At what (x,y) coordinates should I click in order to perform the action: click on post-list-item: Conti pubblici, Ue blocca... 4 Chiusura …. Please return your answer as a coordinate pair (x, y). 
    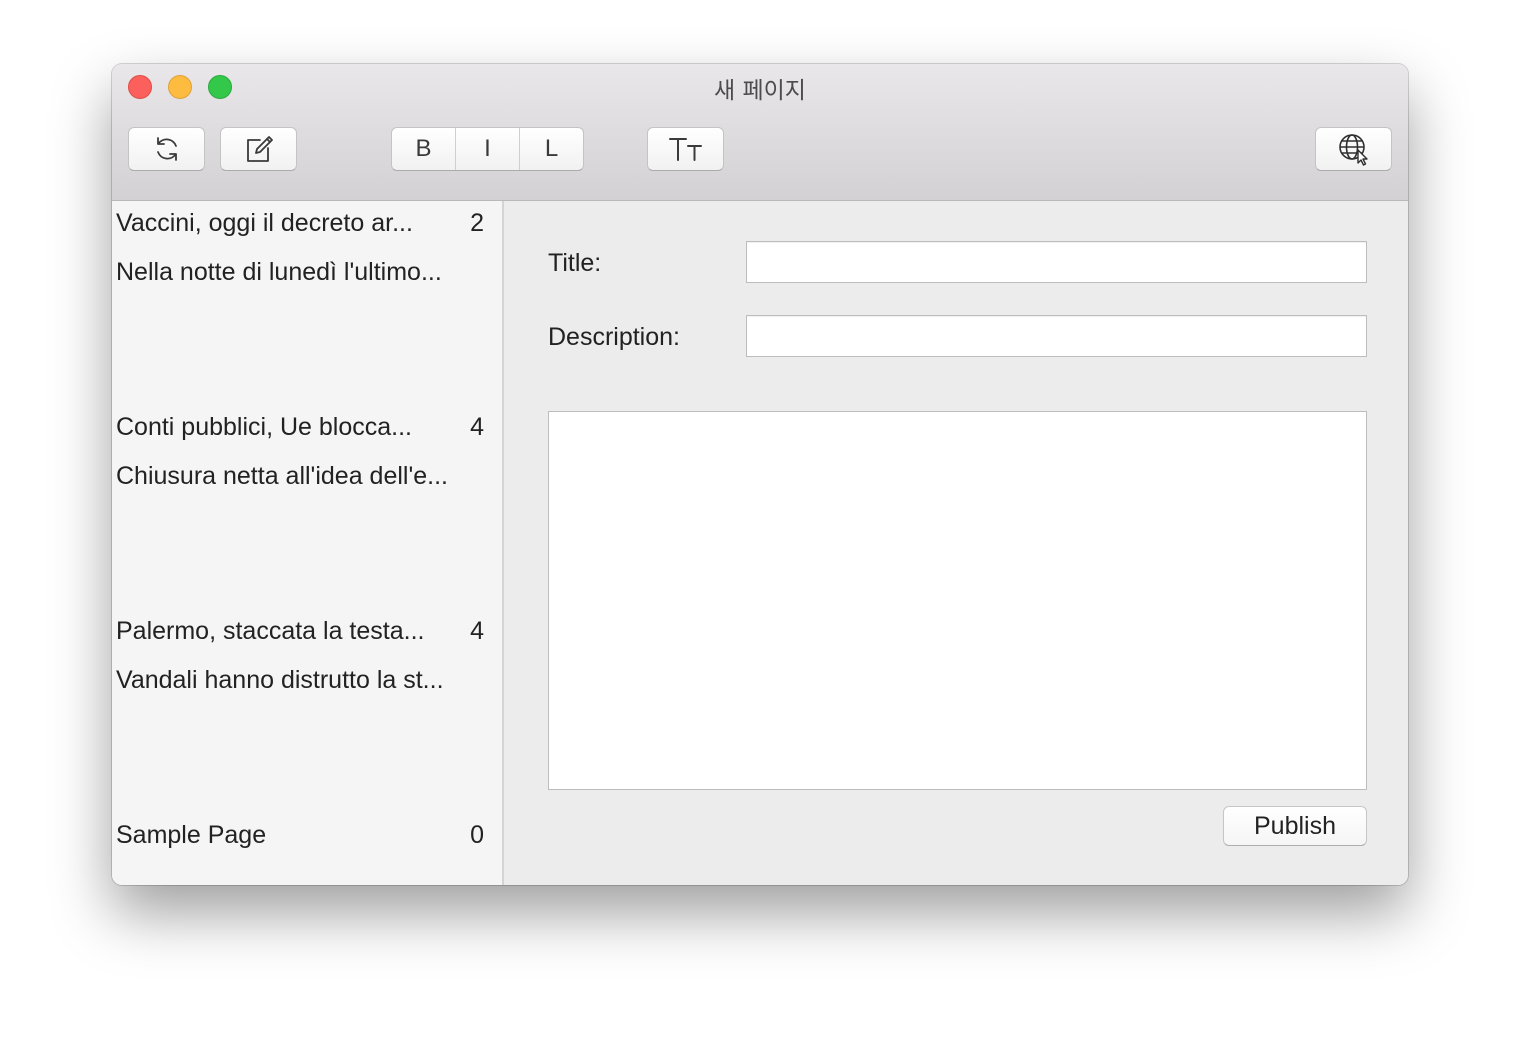
    Looking at the image, I should click on (307, 505).